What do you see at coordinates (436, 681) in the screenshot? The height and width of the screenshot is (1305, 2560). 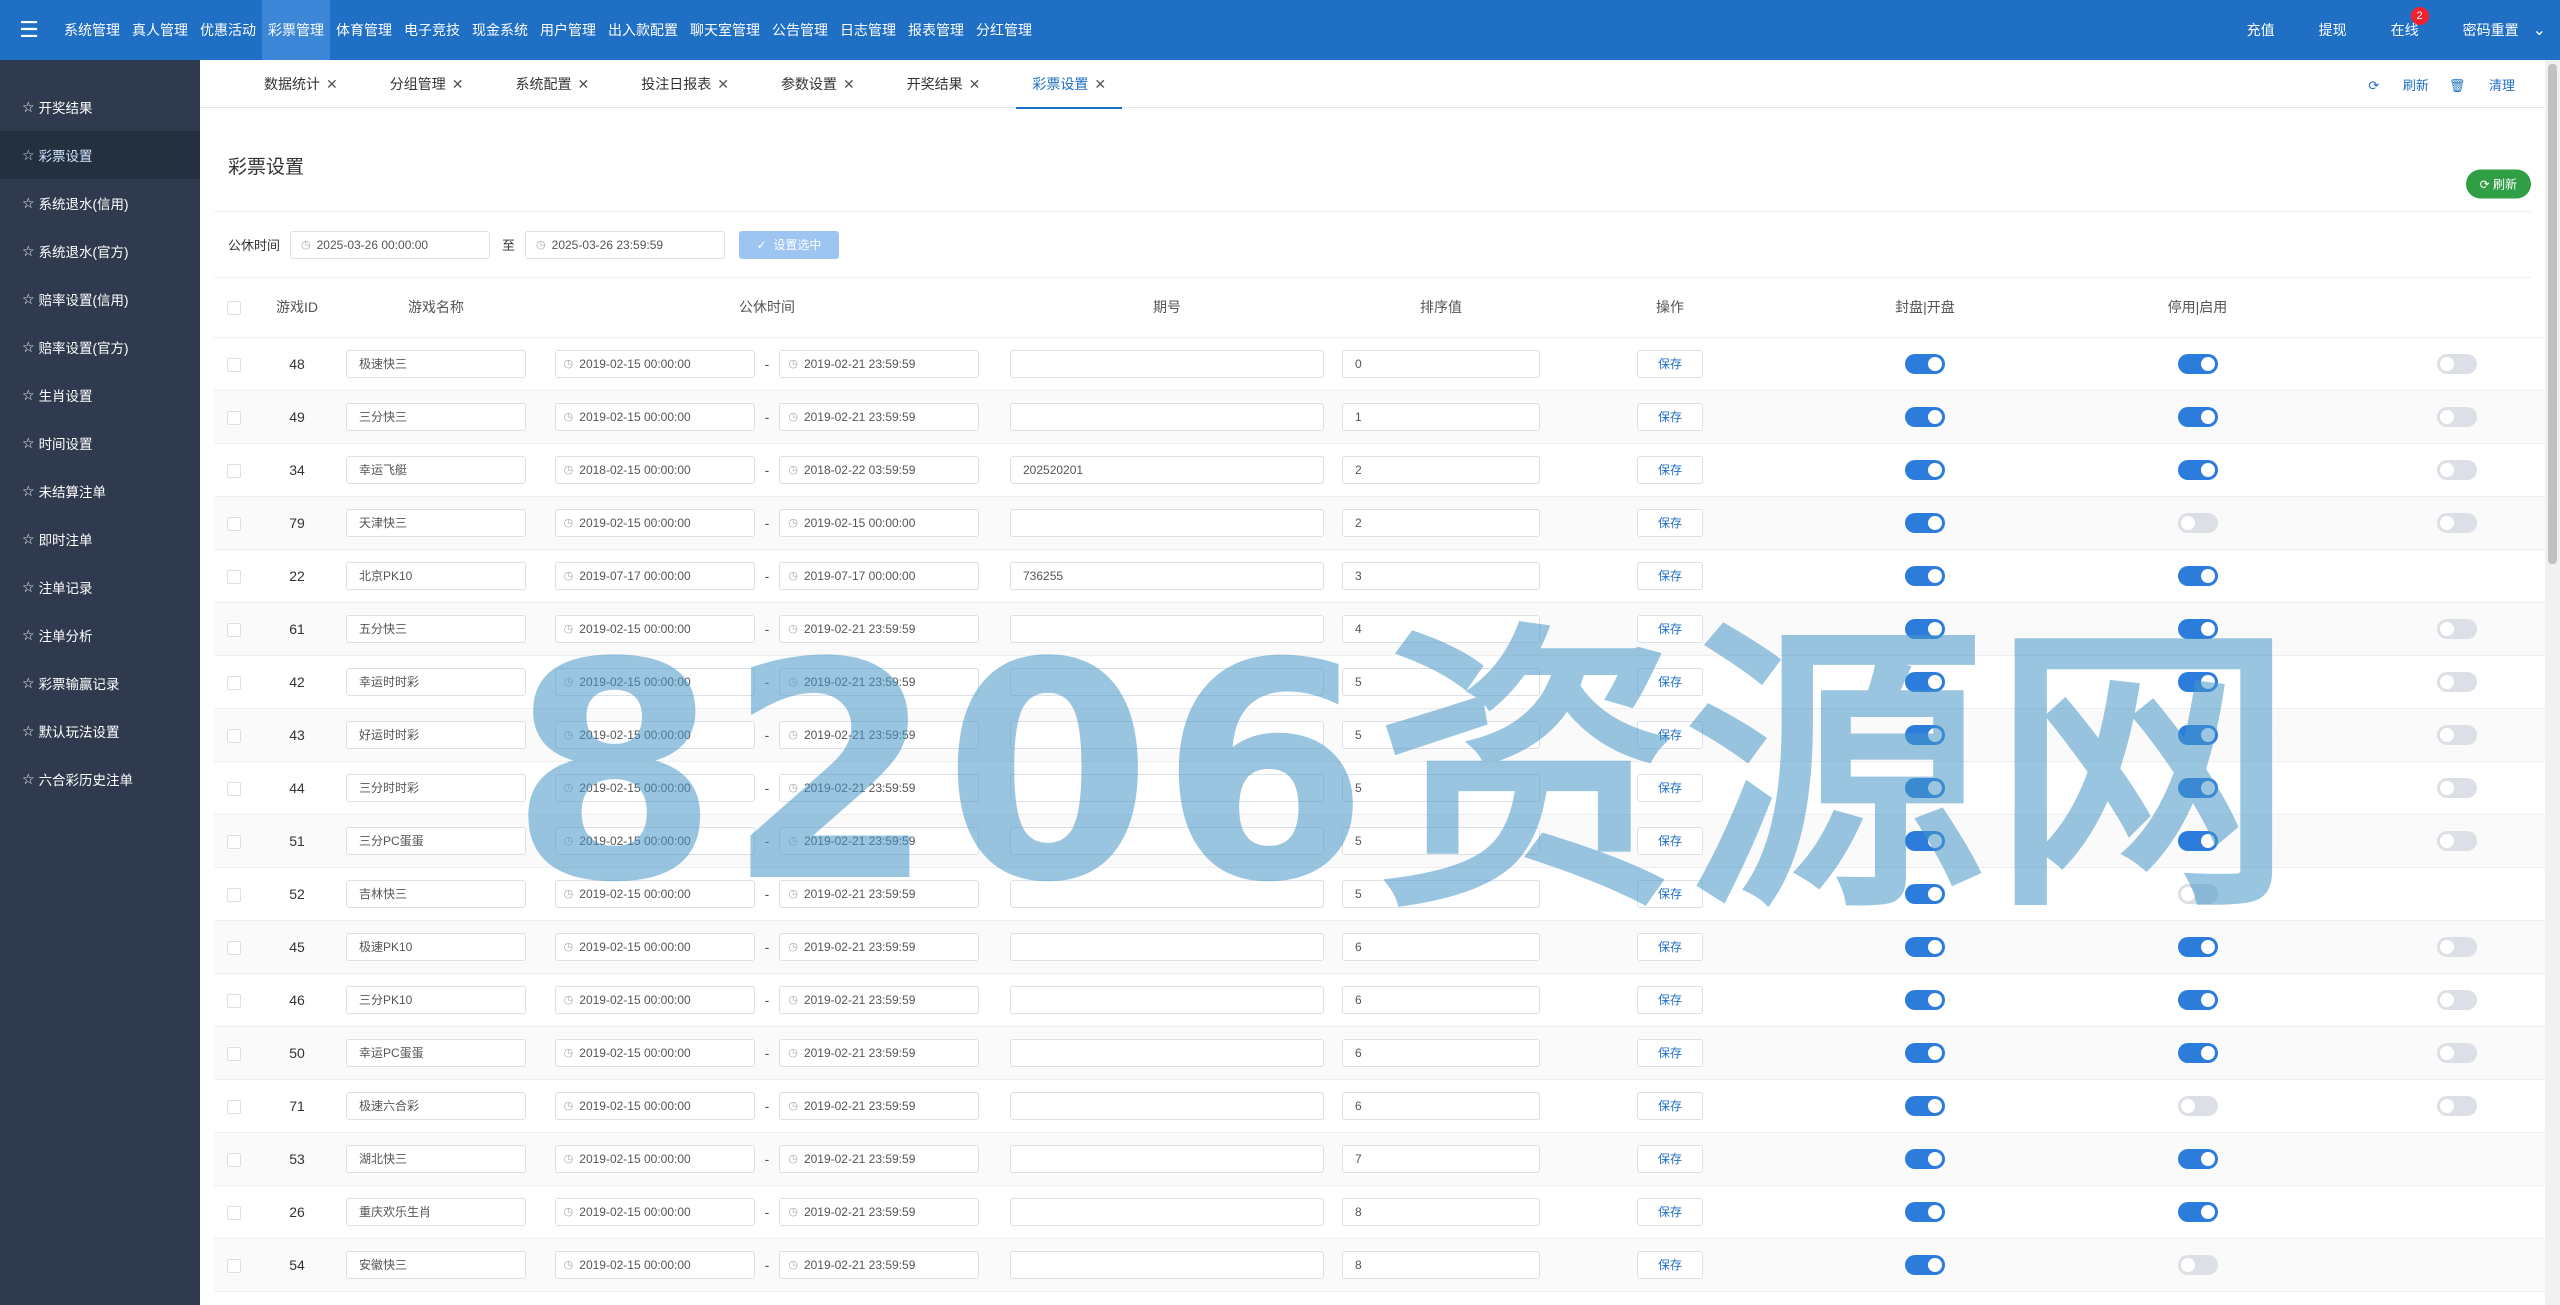 I see `game-name-input: 幸运时时彩` at bounding box center [436, 681].